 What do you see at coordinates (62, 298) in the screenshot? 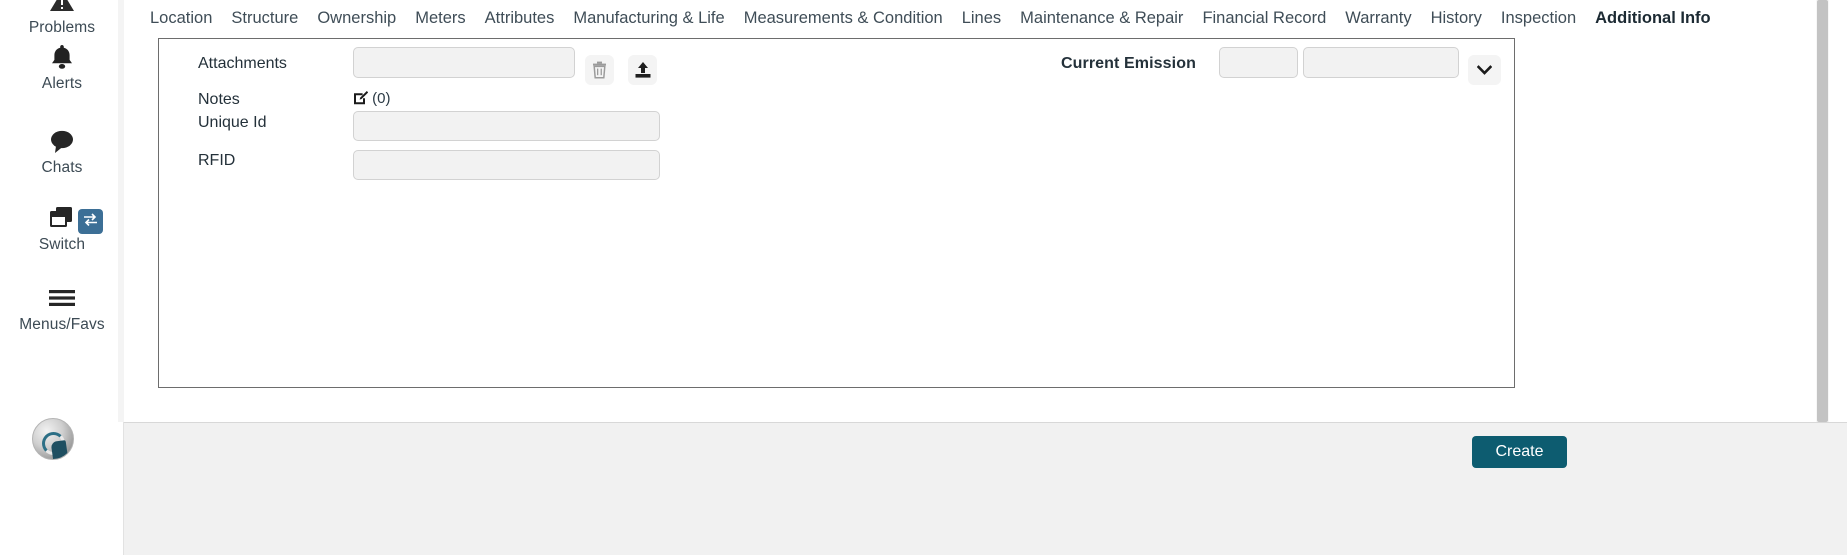
I see `hamburger-icon` at bounding box center [62, 298].